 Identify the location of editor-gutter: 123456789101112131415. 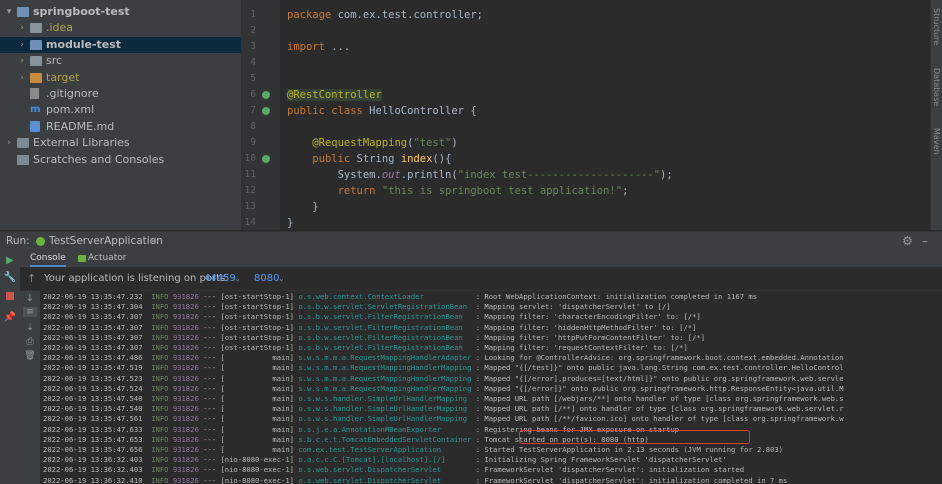
(270, 122).